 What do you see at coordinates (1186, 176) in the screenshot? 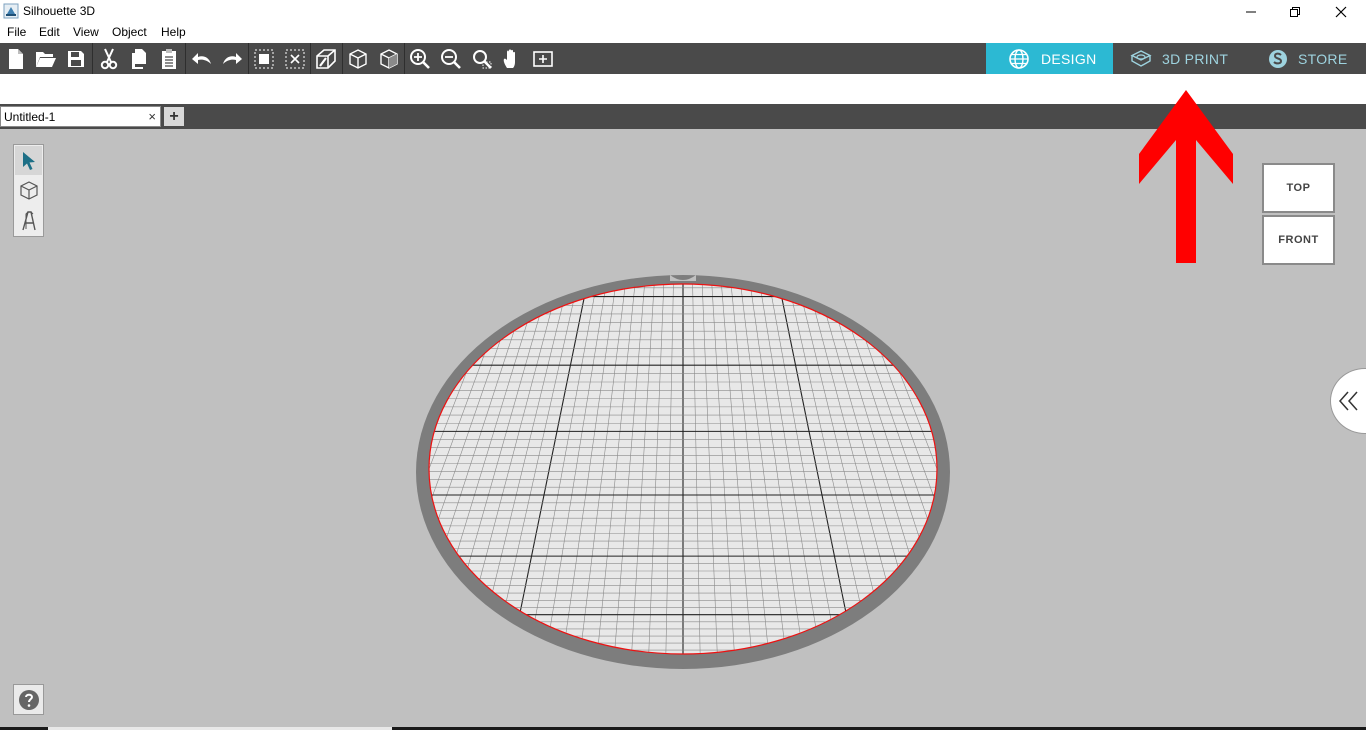
I see `annotation-arrow` at bounding box center [1186, 176].